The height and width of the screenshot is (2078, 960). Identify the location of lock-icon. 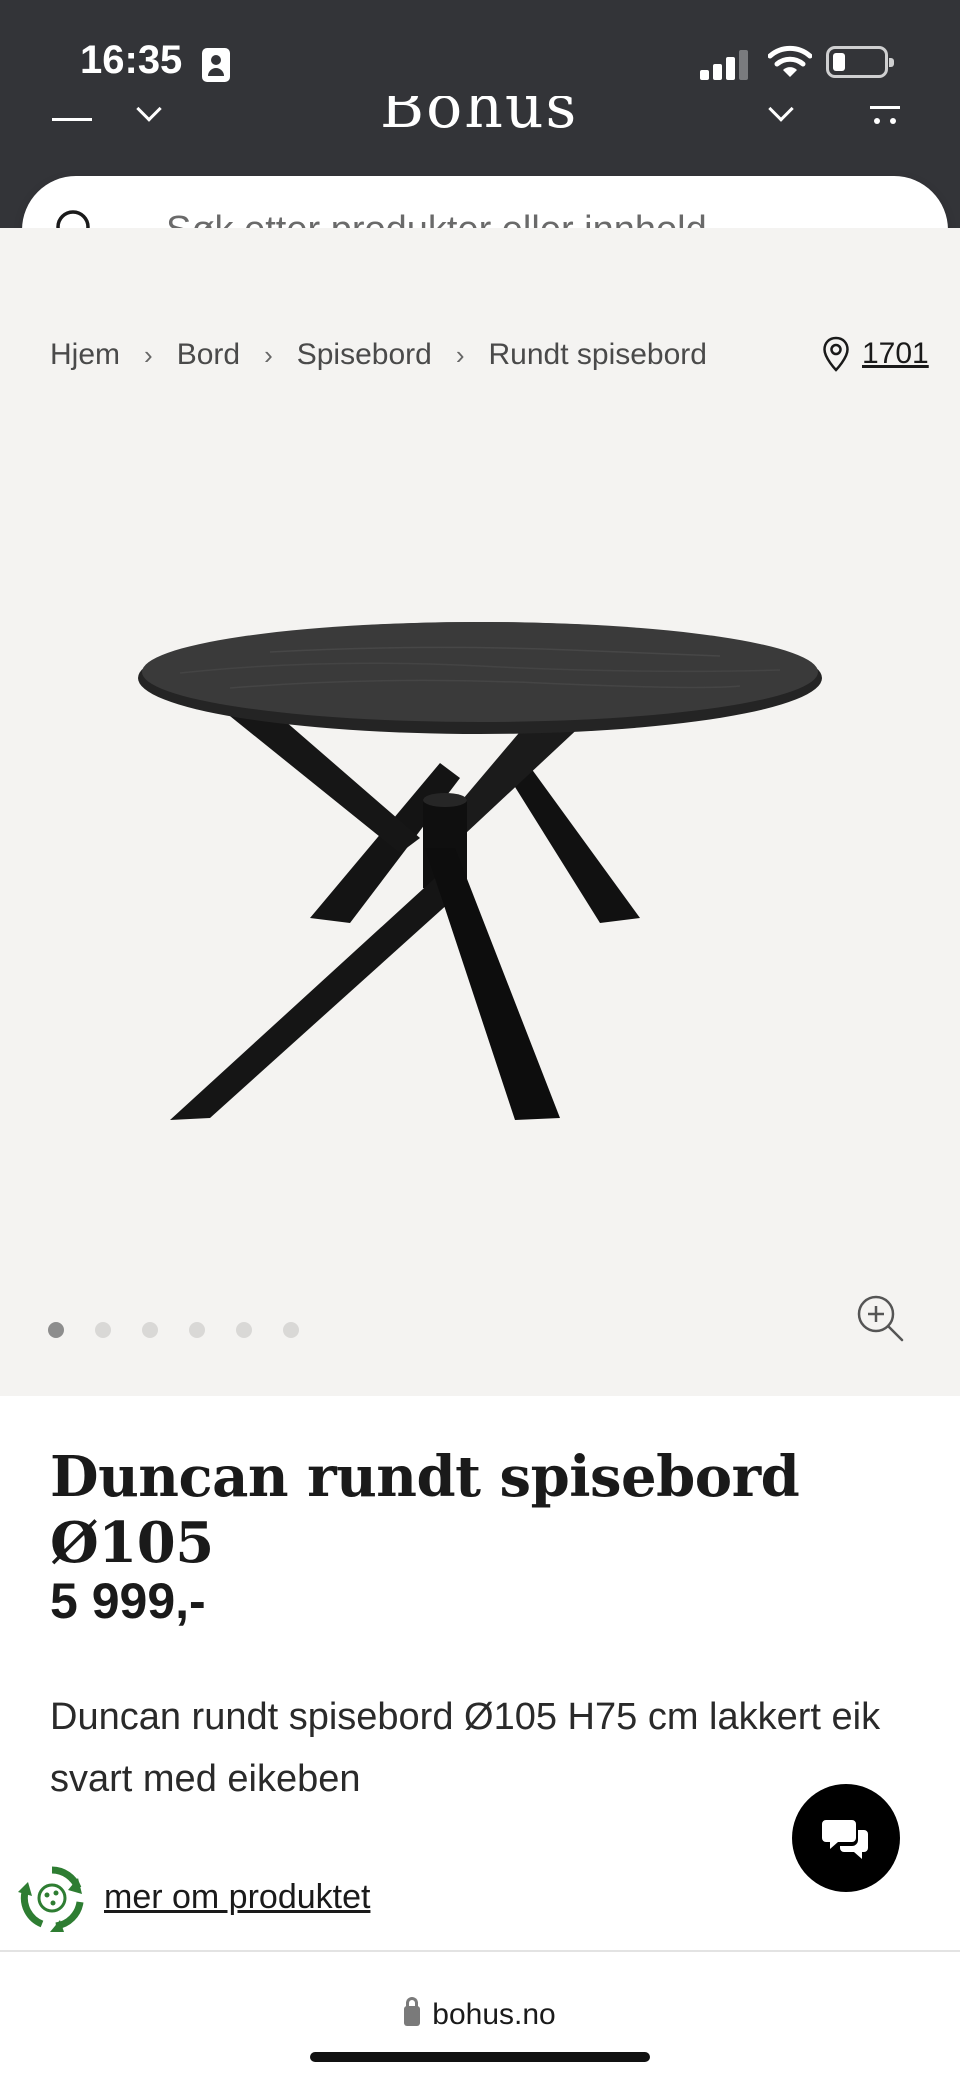
(412, 2011).